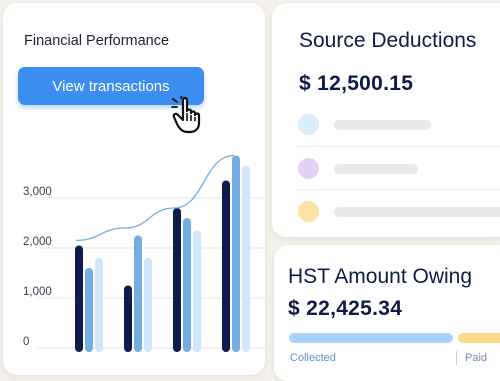 This screenshot has height=381, width=500. I want to click on hst-label-divider, so click(456, 358).